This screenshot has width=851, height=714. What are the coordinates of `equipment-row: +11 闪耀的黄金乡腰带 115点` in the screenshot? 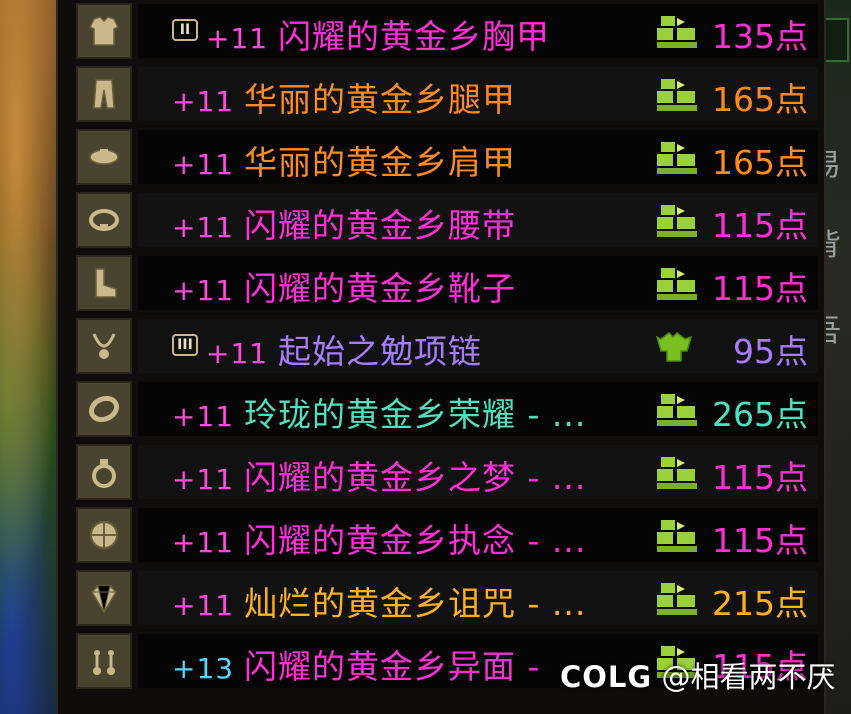 It's located at (446, 220).